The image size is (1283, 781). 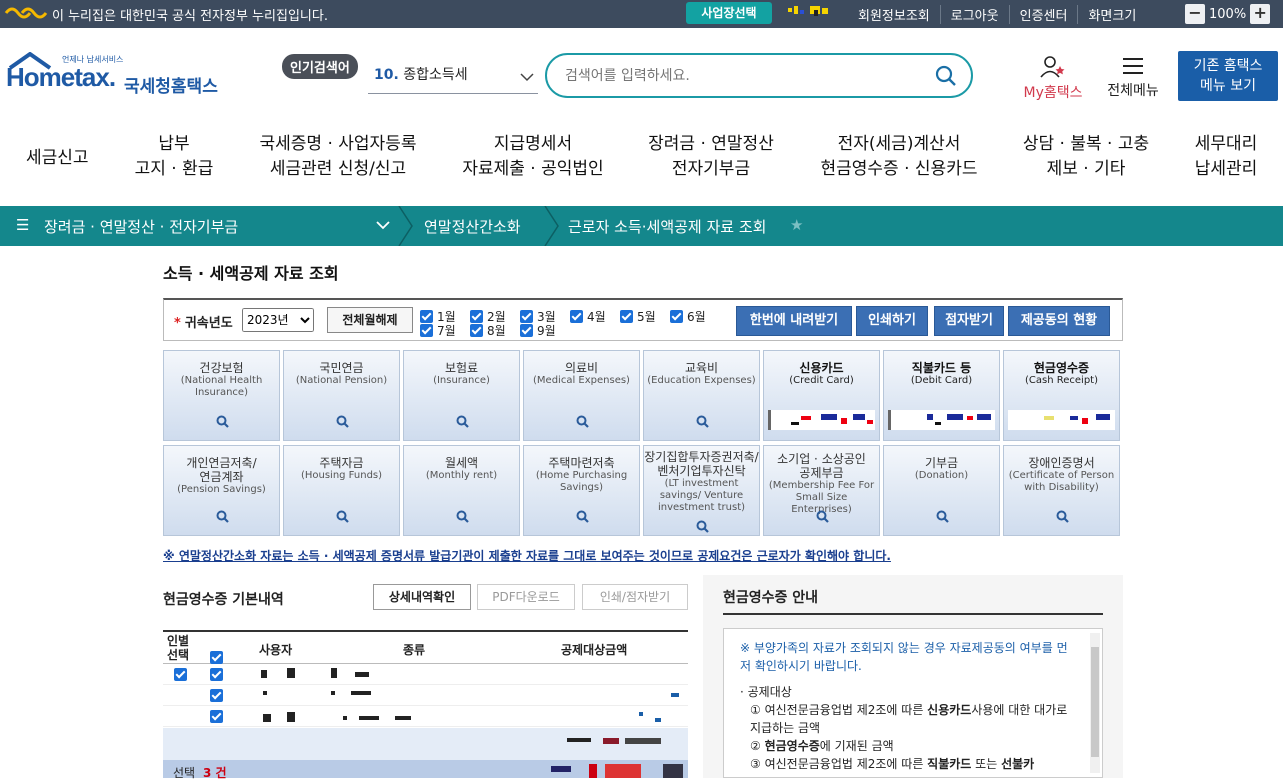 What do you see at coordinates (796, 225) in the screenshot?
I see `favorite-star-icon: ★` at bounding box center [796, 225].